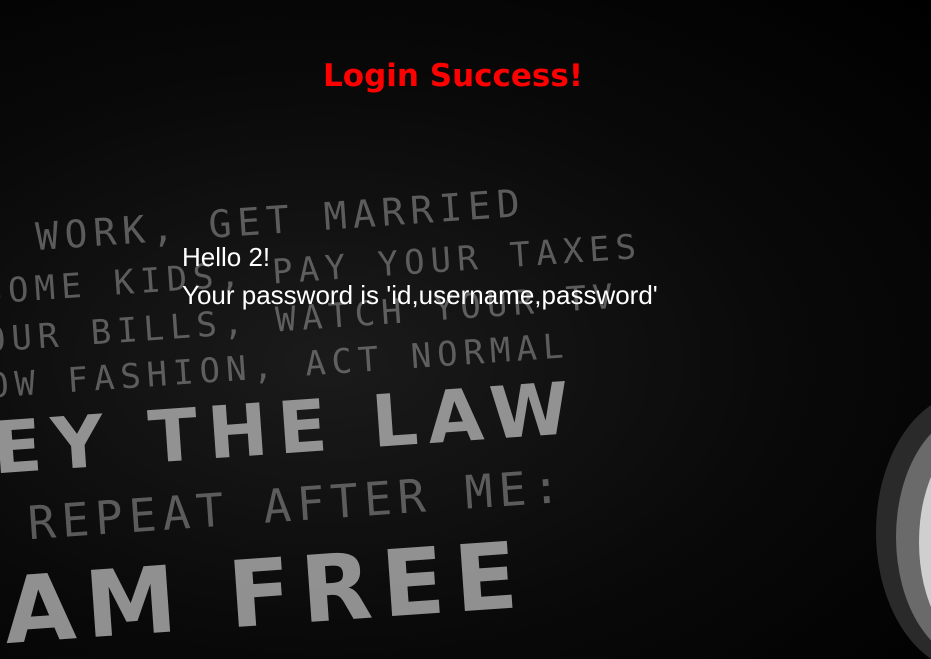 The image size is (931, 659). What do you see at coordinates (226, 257) in the screenshot?
I see `greeting-text: Hello 2!` at bounding box center [226, 257].